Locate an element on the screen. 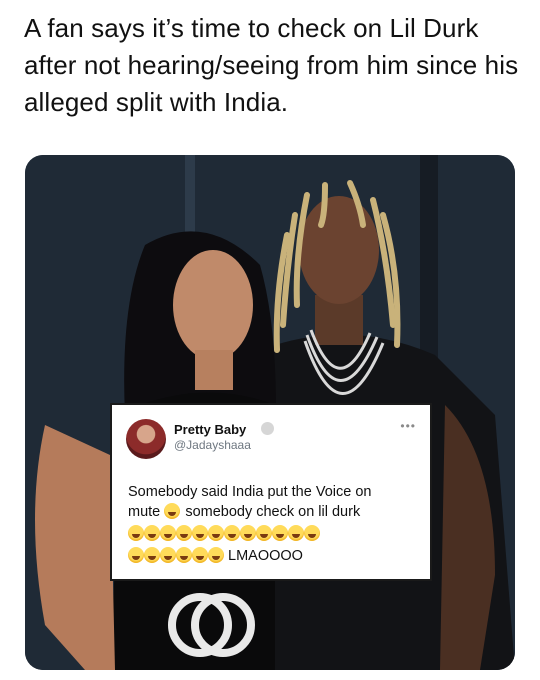 This screenshot has width=540, height=680. tweet-line-2: mute somebody check on lil durk is located at coordinates (276, 512).